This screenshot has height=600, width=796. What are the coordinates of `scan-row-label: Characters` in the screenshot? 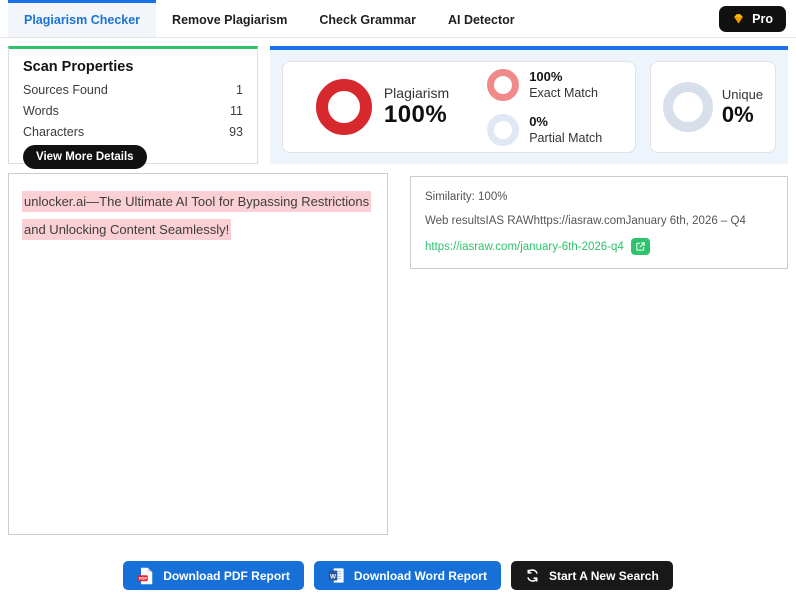 It's located at (54, 131).